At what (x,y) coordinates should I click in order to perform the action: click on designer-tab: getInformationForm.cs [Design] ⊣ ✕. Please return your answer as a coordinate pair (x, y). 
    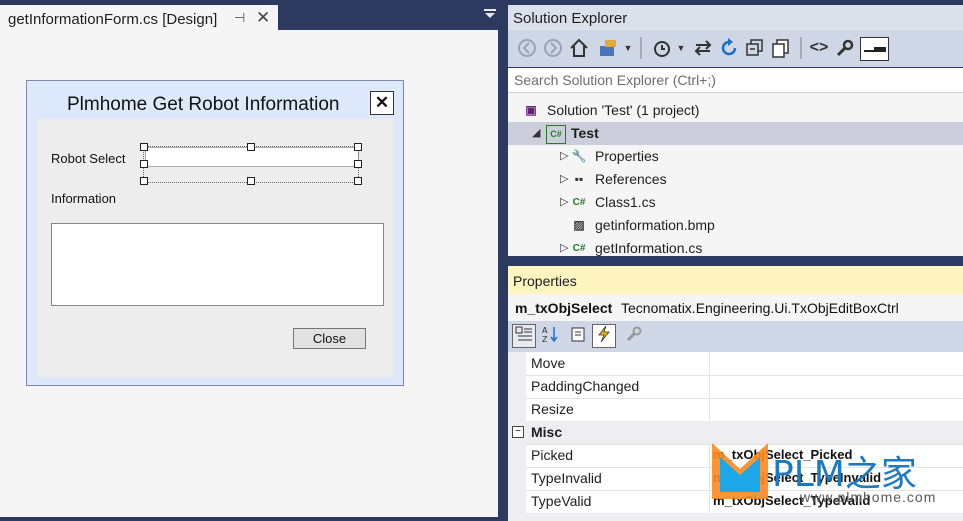
    Looking at the image, I should click on (139, 17).